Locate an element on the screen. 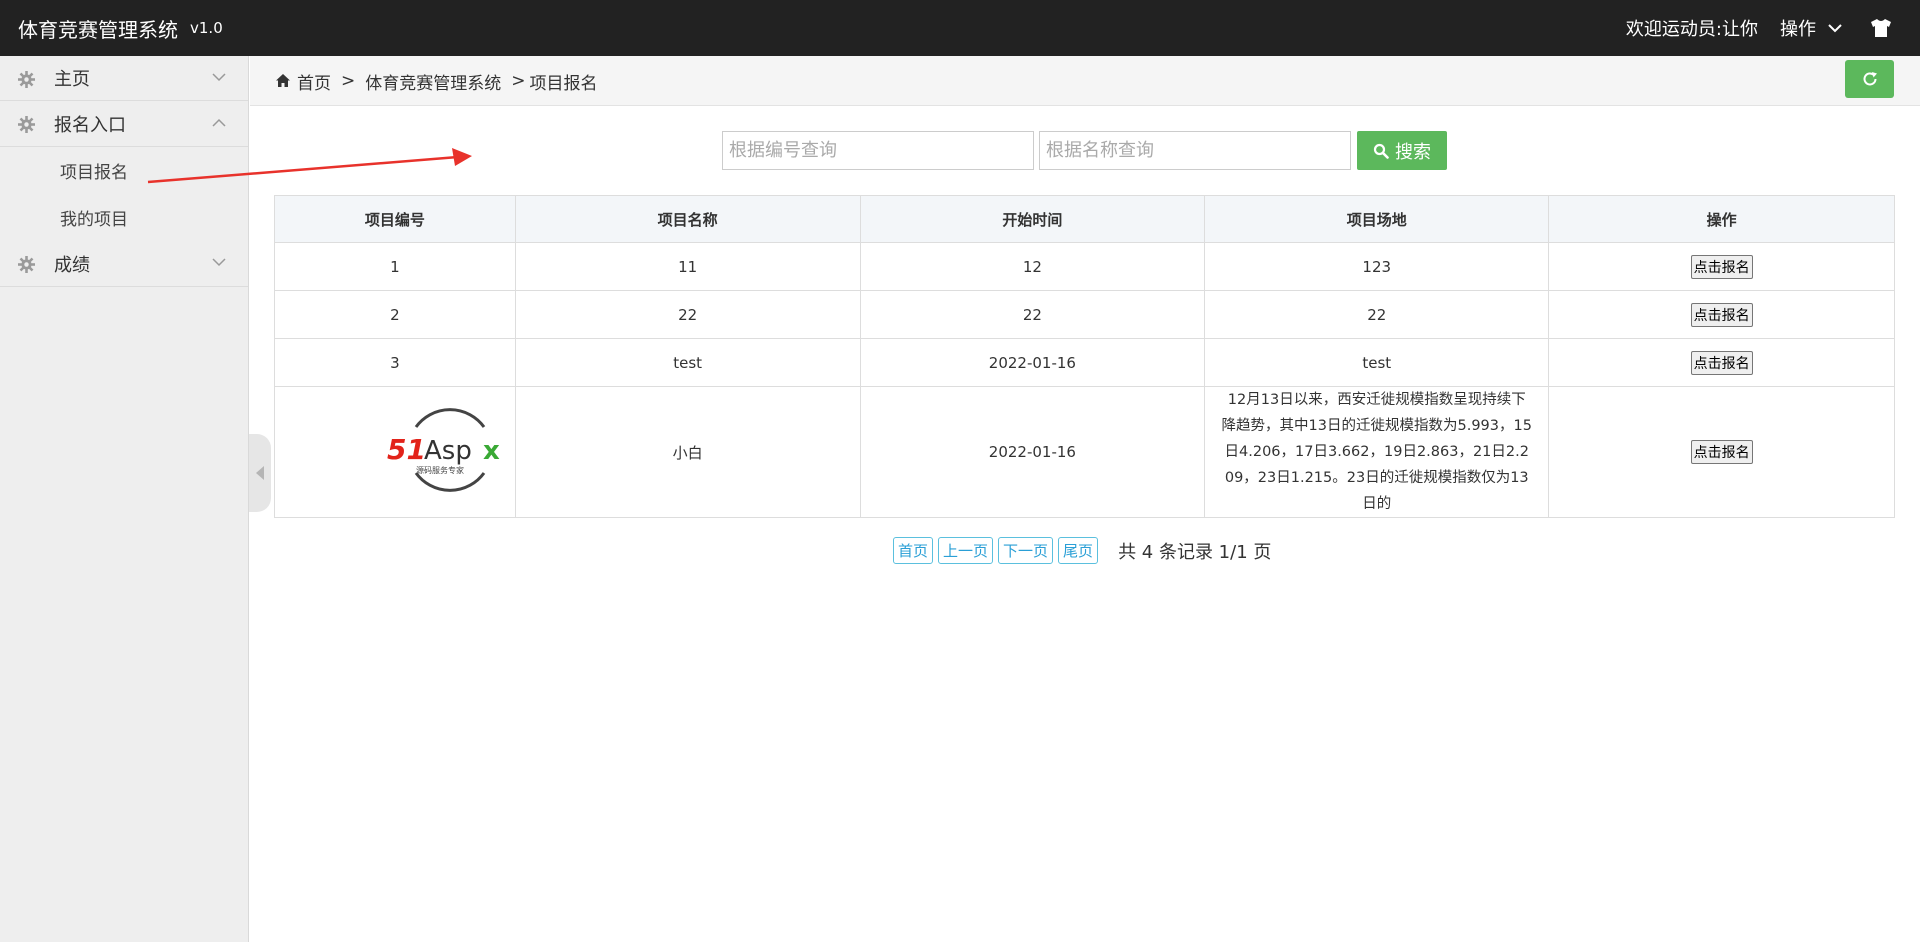  brand: 体育竞赛管理系统 v1.0 is located at coordinates (120, 28).